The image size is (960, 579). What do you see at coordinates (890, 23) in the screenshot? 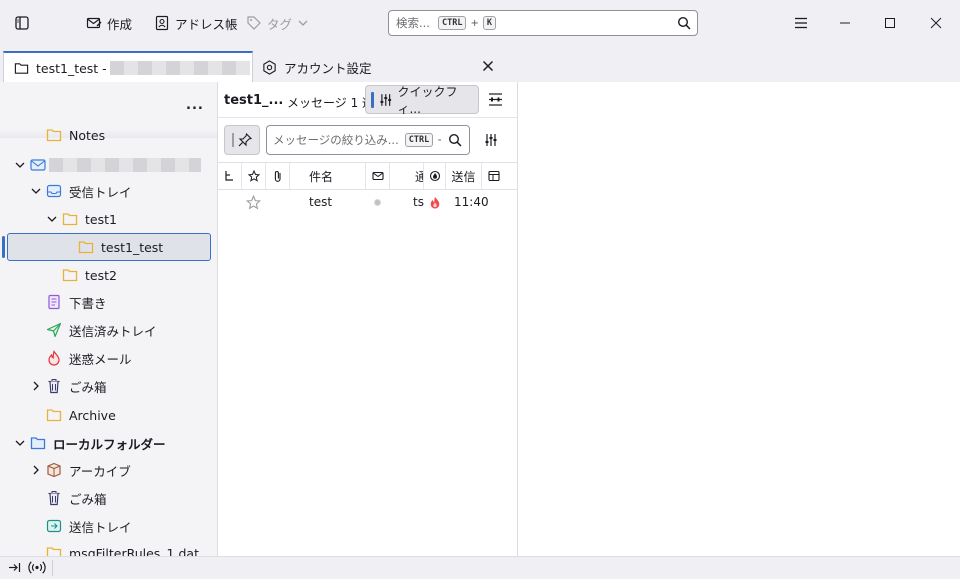
I see `maximize-button` at bounding box center [890, 23].